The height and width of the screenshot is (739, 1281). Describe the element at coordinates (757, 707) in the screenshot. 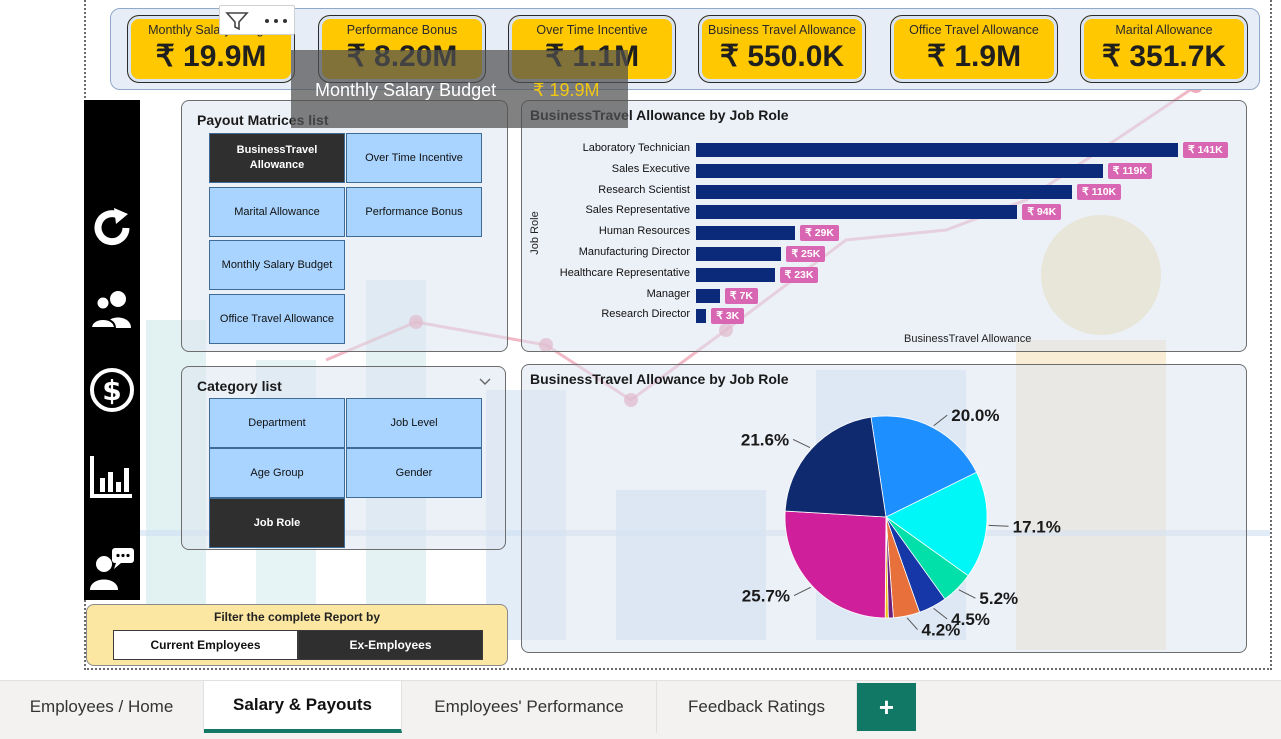

I see `tab-feedback-ratings: Feedback Ratings` at that location.